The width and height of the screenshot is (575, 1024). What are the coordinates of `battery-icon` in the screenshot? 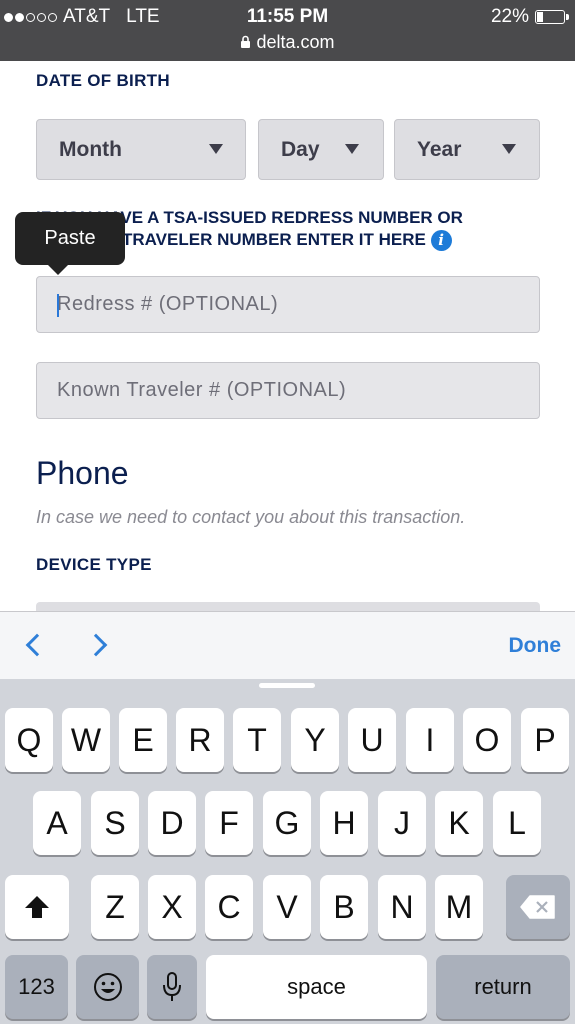 It's located at (552, 17).